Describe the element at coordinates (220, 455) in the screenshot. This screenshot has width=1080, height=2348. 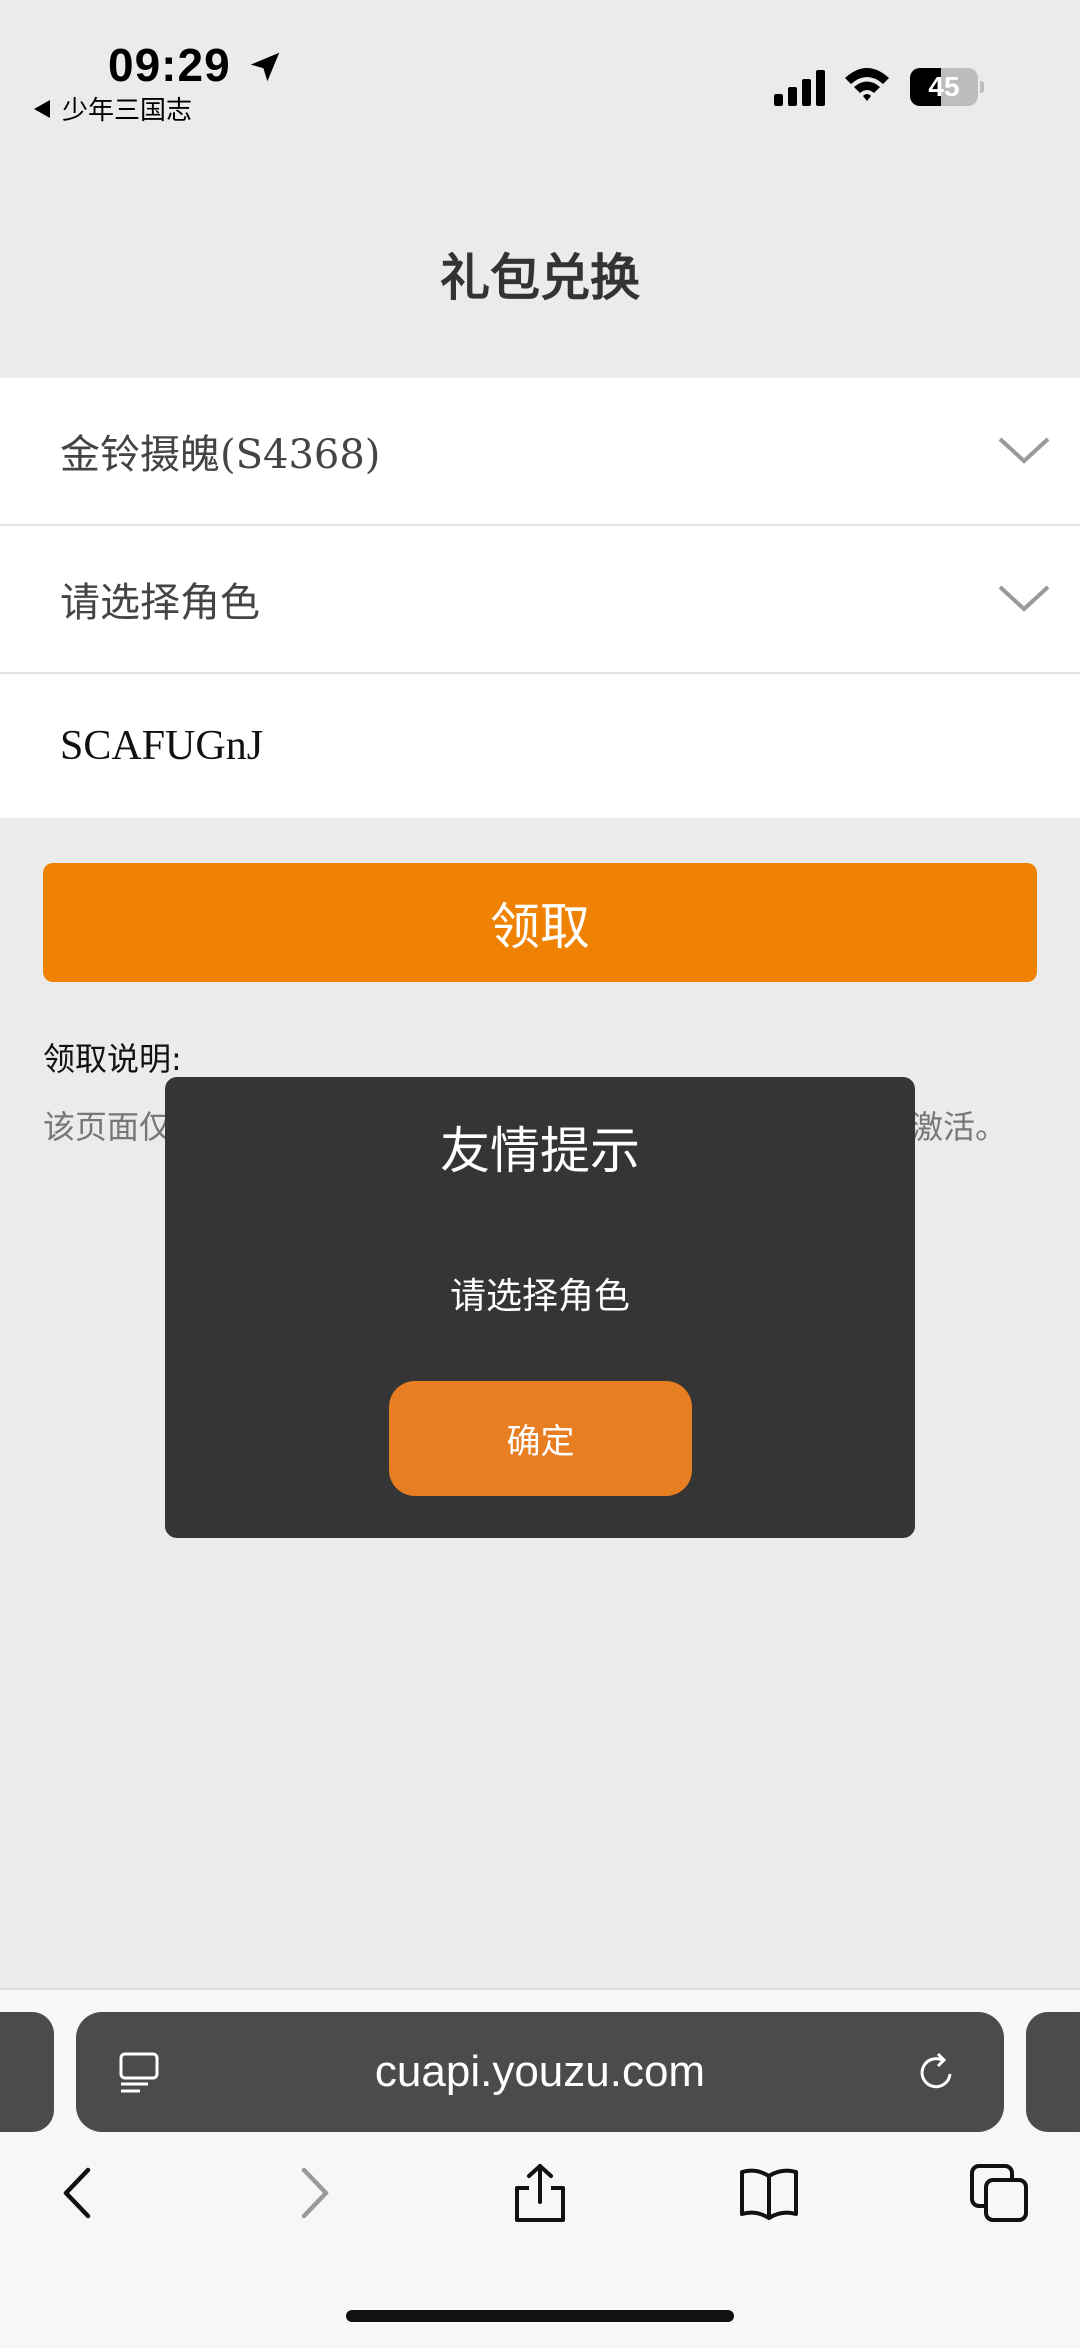
I see `server-select-value: 金铃摄魄(S4368)` at that location.